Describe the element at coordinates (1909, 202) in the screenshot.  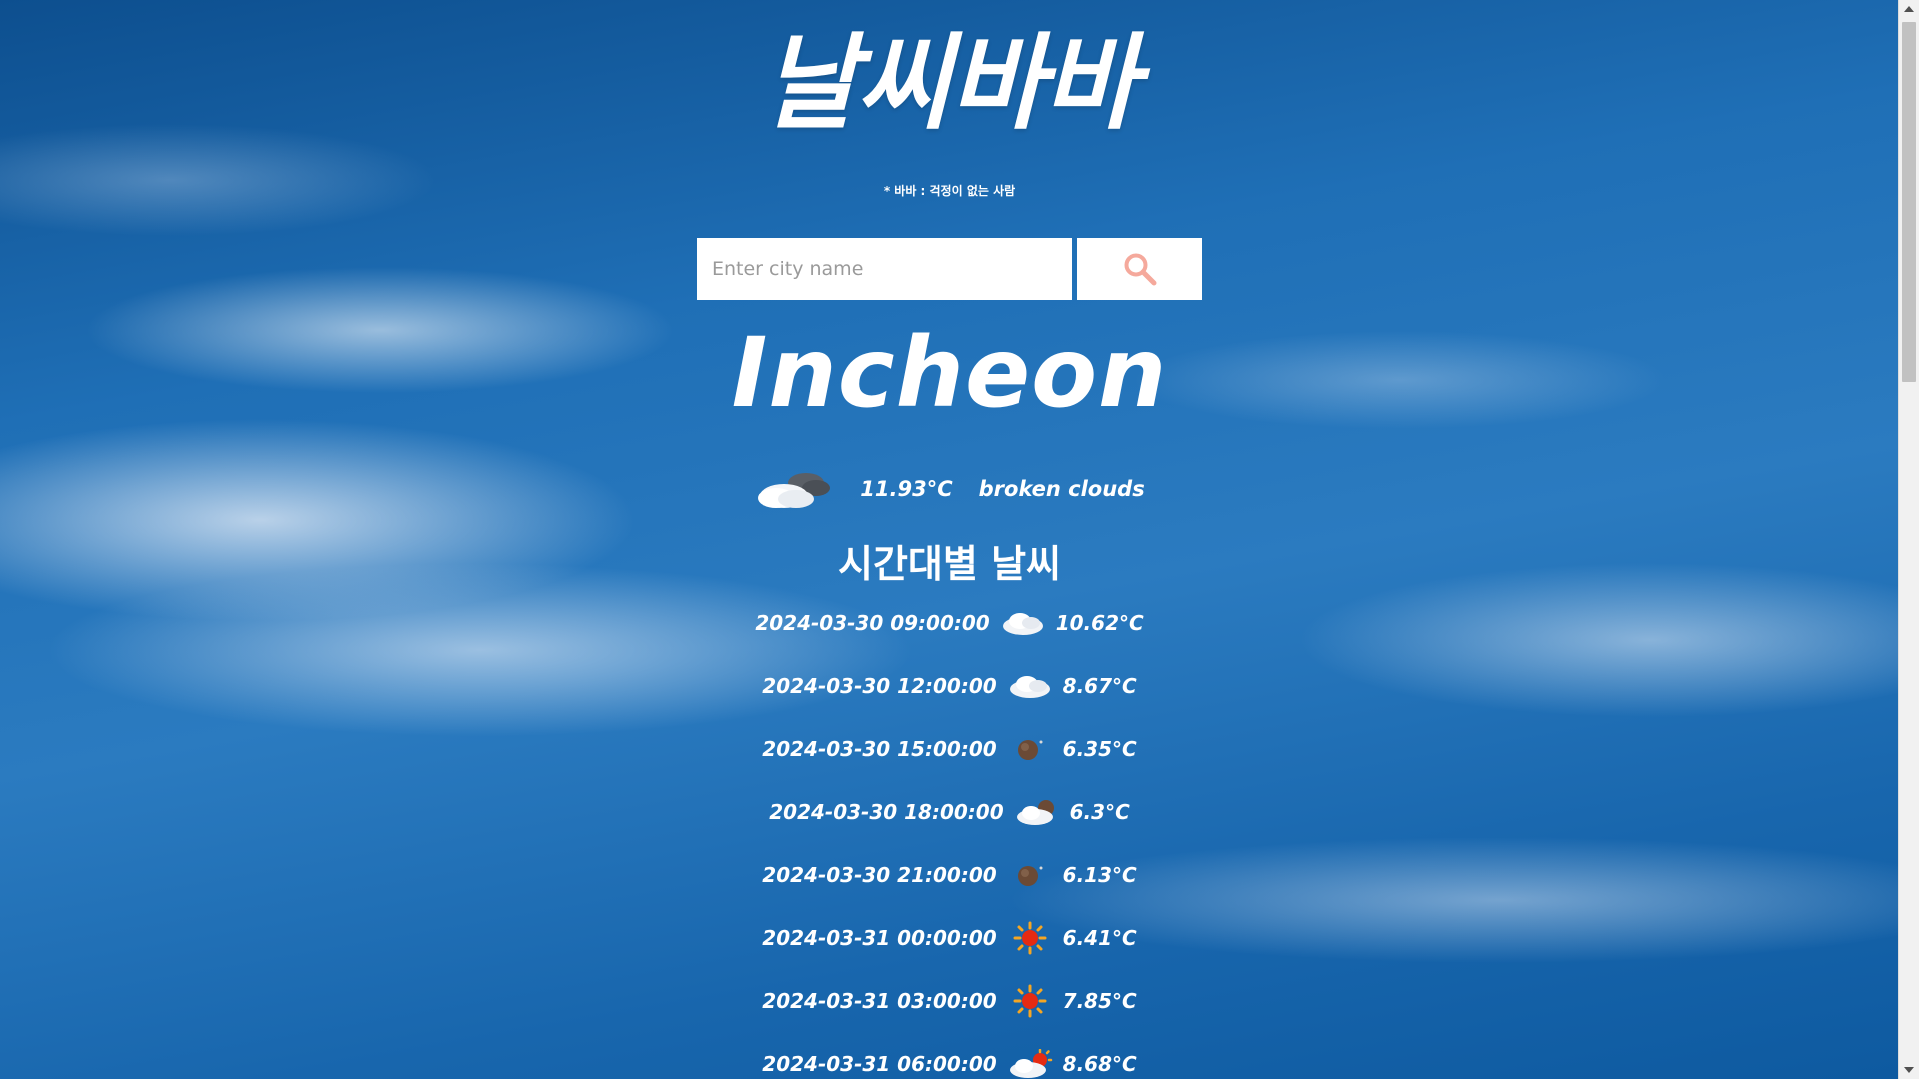
I see `scrollbar-thumb` at that location.